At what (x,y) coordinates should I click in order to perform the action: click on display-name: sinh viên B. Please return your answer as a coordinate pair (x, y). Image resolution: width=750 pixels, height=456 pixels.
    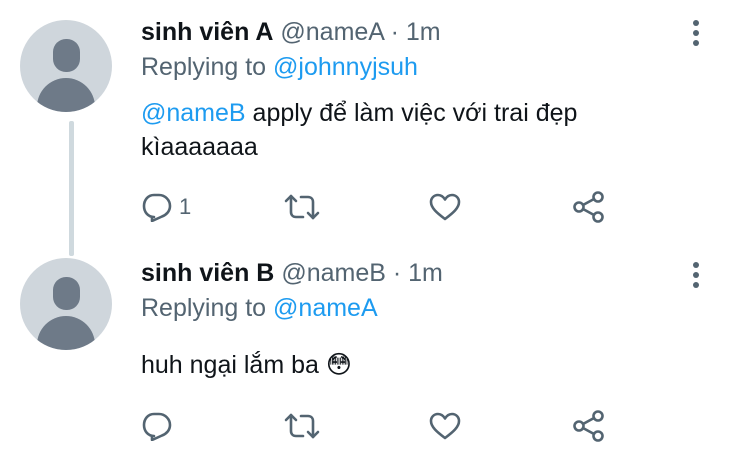
    Looking at the image, I should click on (207, 273).